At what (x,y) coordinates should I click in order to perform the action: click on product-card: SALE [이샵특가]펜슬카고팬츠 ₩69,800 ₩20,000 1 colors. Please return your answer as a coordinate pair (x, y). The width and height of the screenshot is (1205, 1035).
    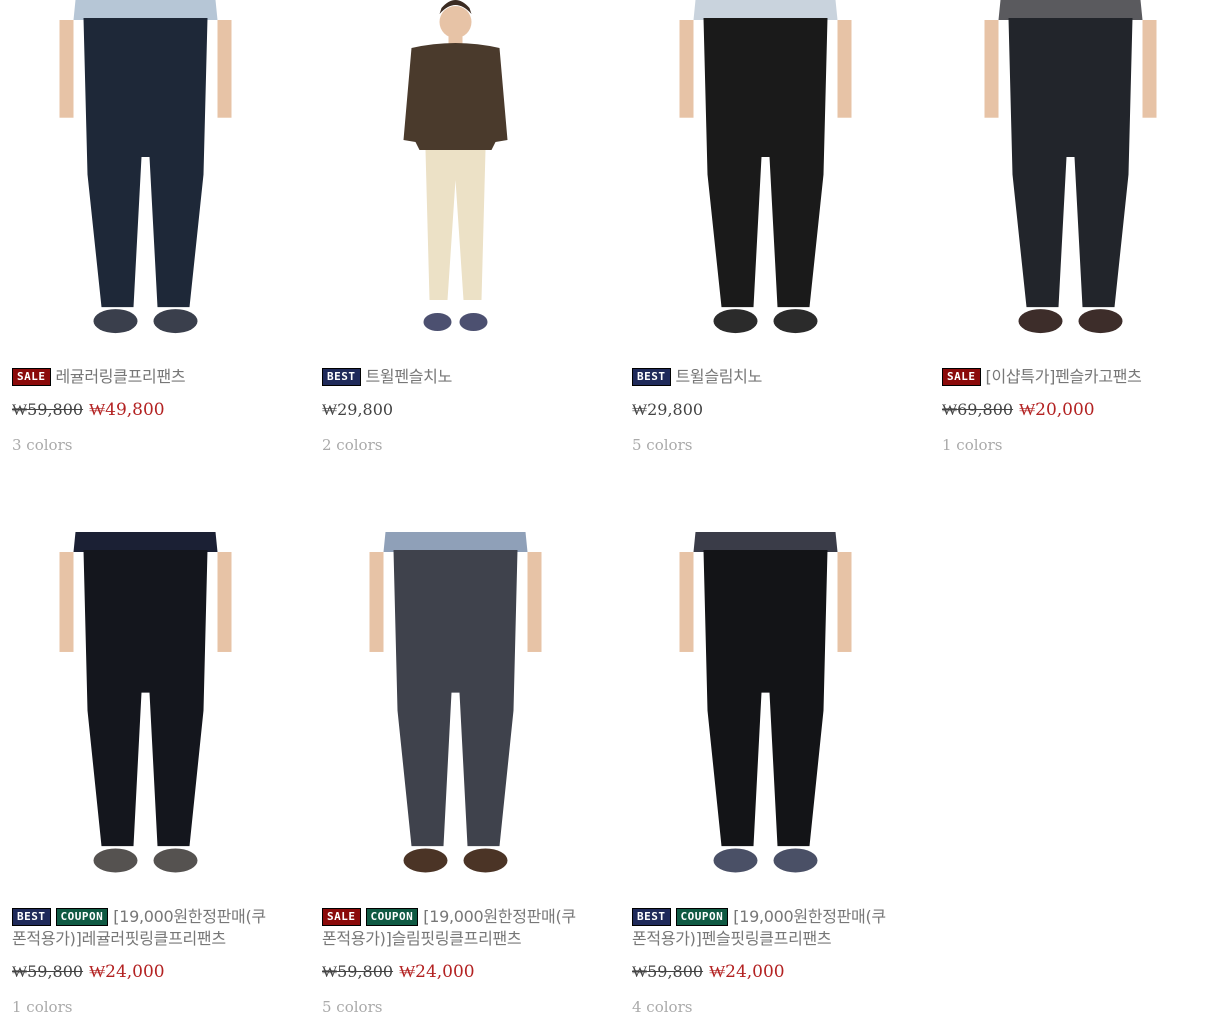
    Looking at the image, I should click on (1070, 227).